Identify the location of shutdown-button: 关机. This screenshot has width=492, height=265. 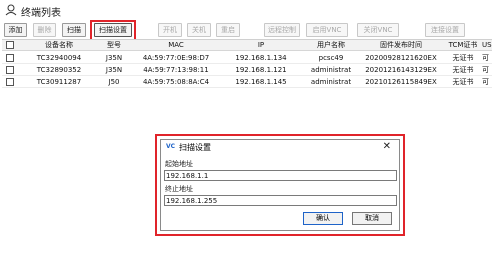
(199, 30).